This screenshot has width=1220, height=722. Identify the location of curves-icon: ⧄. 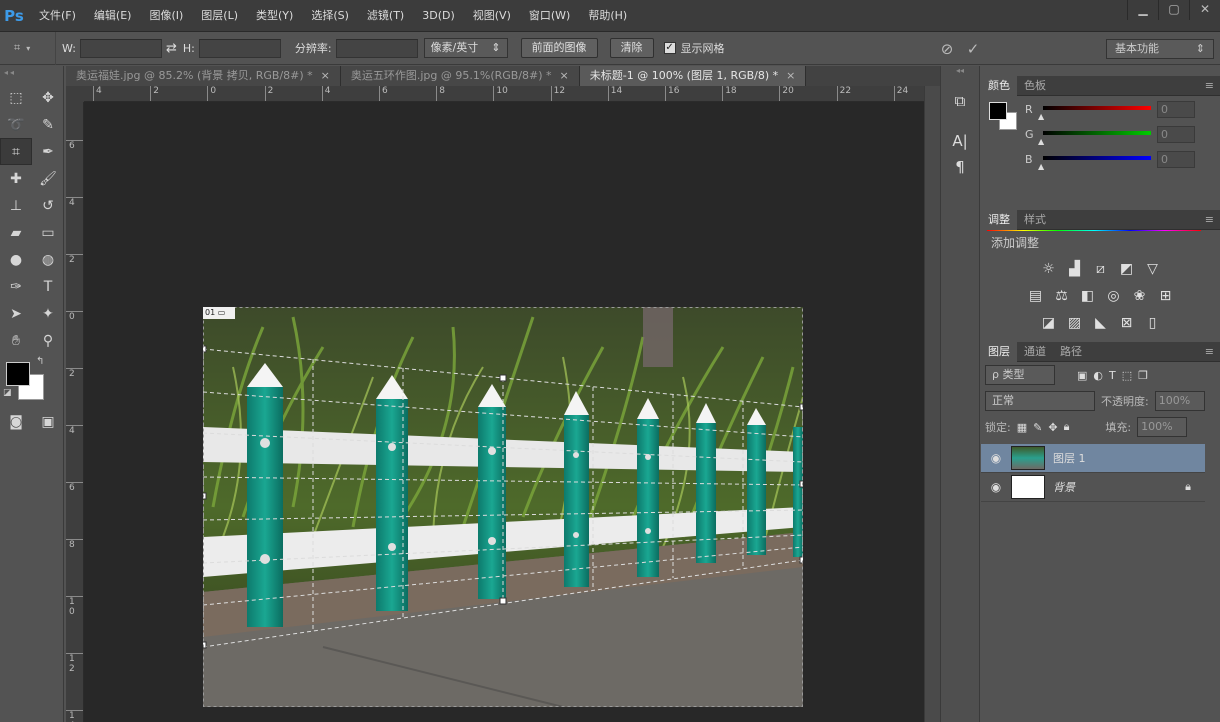
(1101, 269).